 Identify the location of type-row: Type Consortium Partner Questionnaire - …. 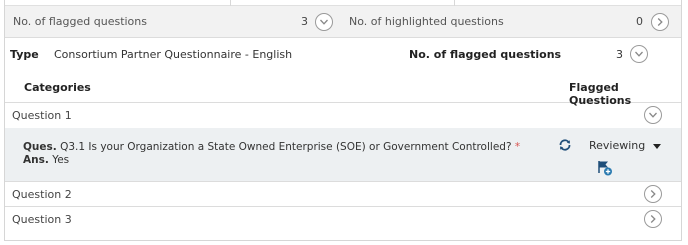
(343, 54).